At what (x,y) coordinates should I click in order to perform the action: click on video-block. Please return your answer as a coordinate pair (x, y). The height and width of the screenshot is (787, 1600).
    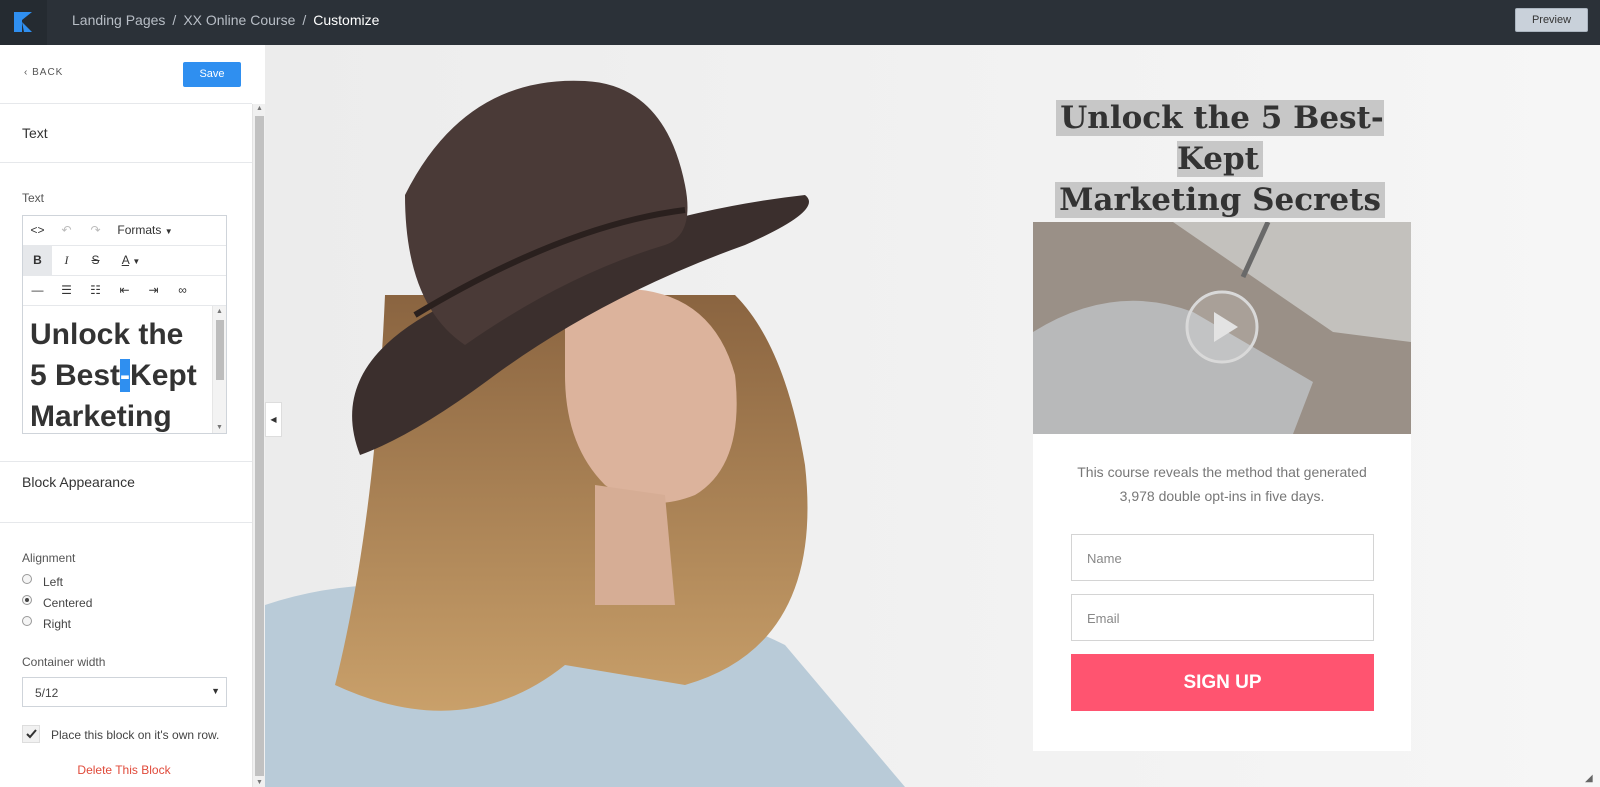
    Looking at the image, I should click on (1222, 328).